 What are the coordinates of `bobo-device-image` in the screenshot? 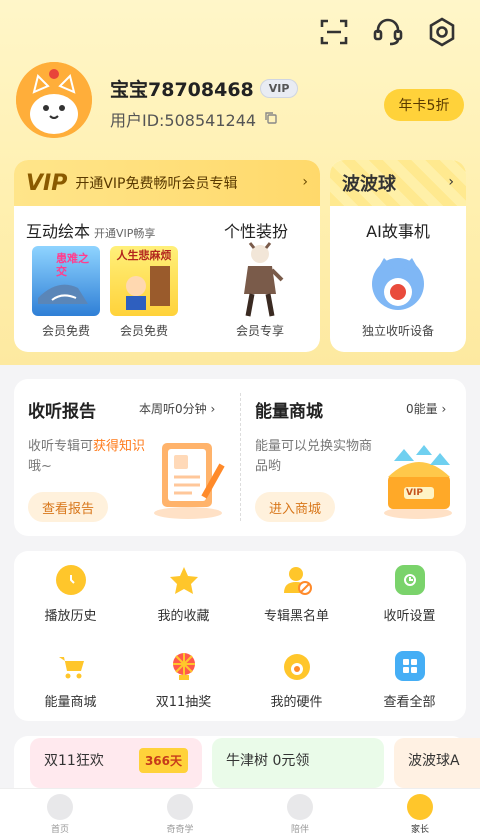 It's located at (398, 280).